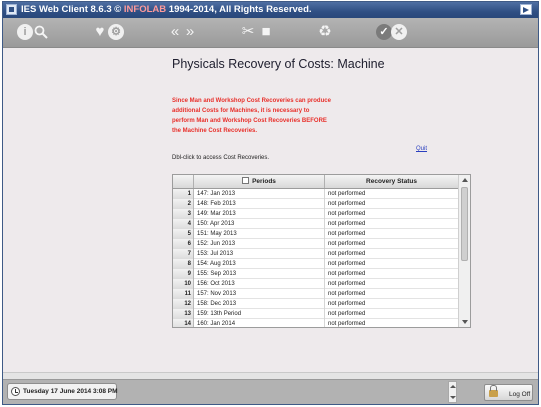 The image size is (541, 407). Describe the element at coordinates (183, 234) in the screenshot. I see `row-number: 5` at that location.